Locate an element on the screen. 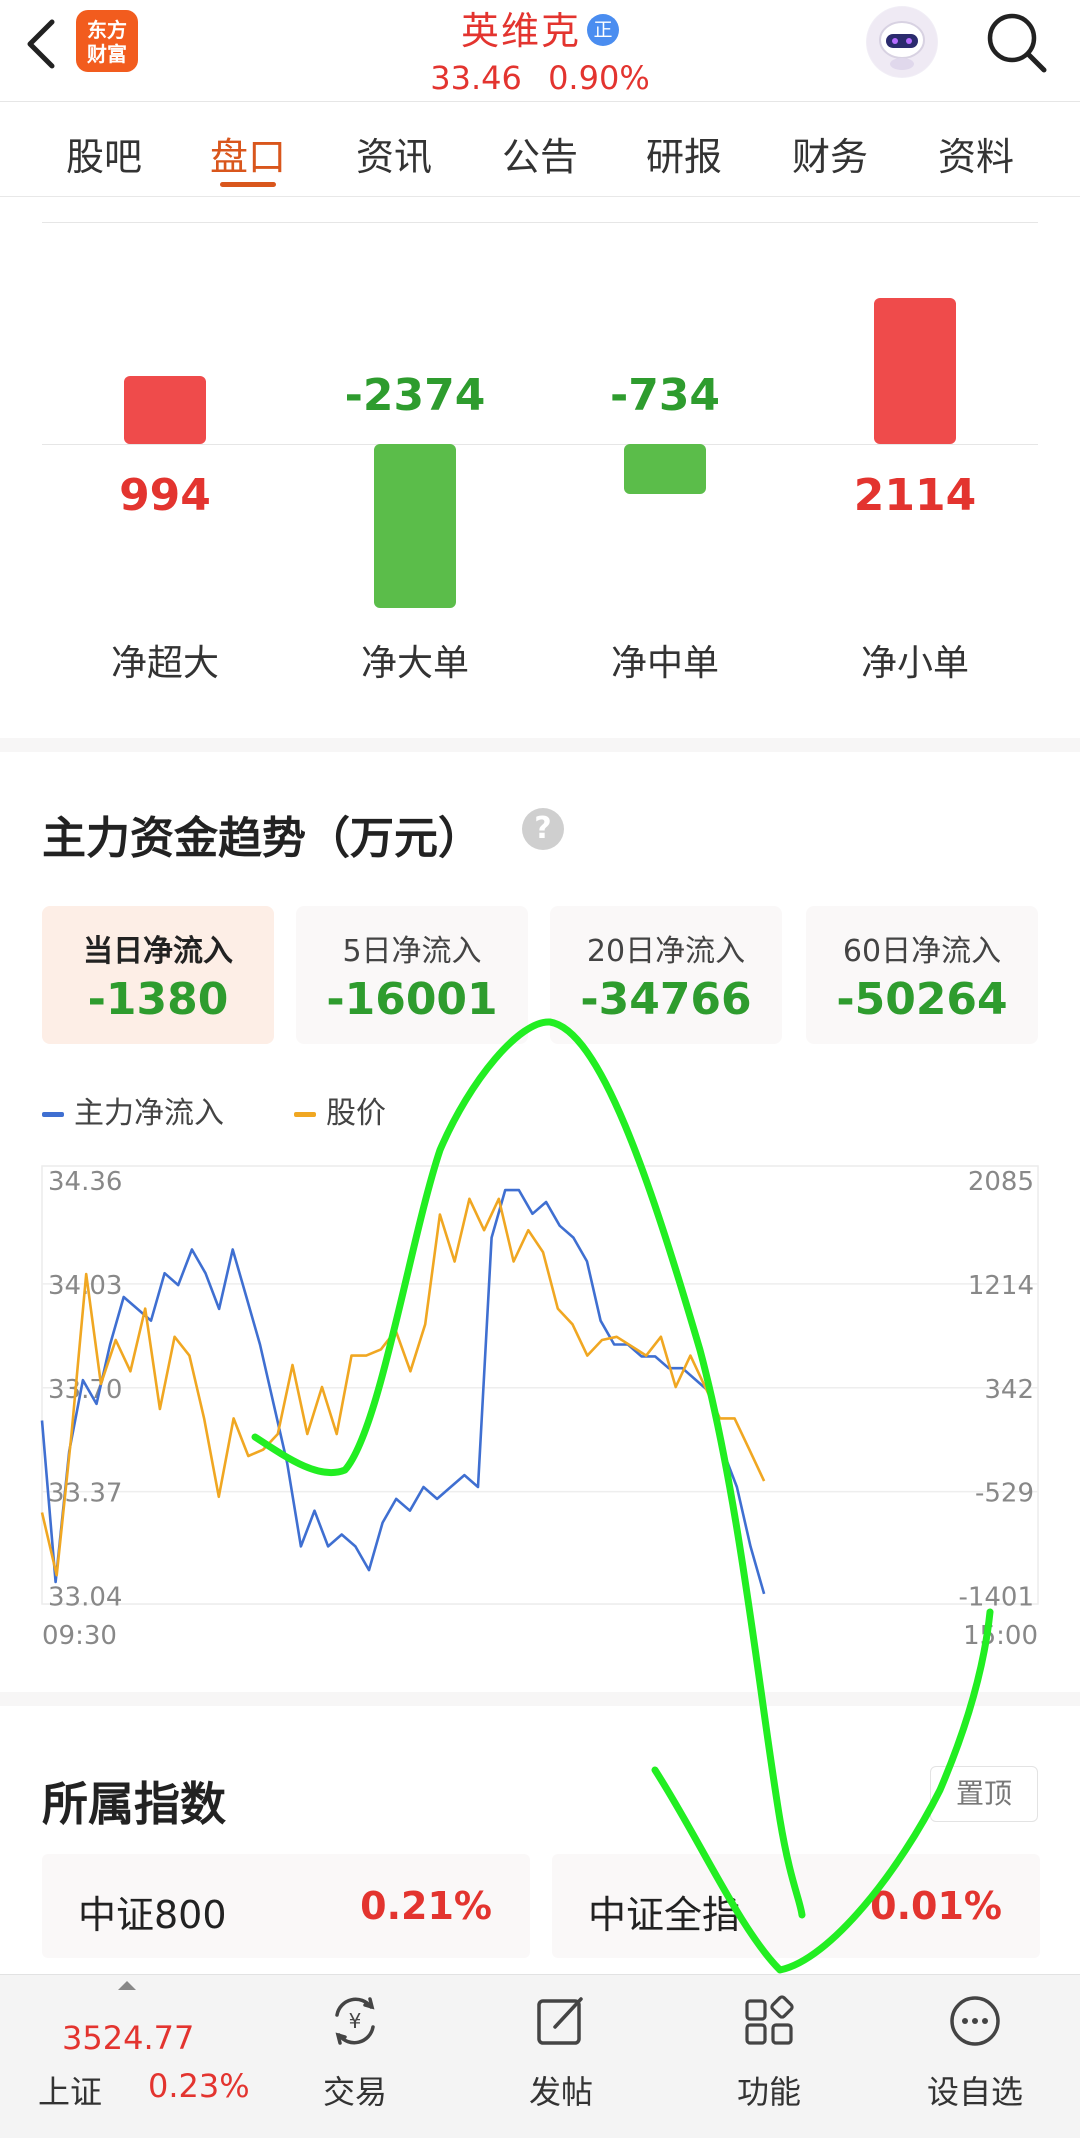 The width and height of the screenshot is (1080, 2138). grid-apps-icon is located at coordinates (769, 2020).